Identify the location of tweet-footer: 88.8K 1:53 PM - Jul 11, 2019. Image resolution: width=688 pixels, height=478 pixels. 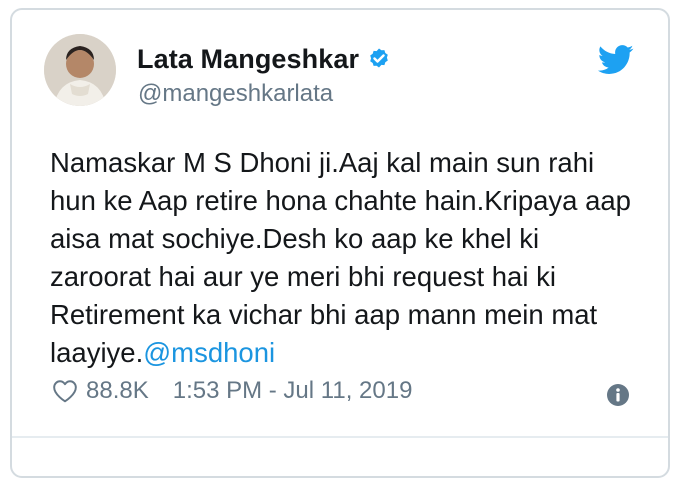
(347, 391).